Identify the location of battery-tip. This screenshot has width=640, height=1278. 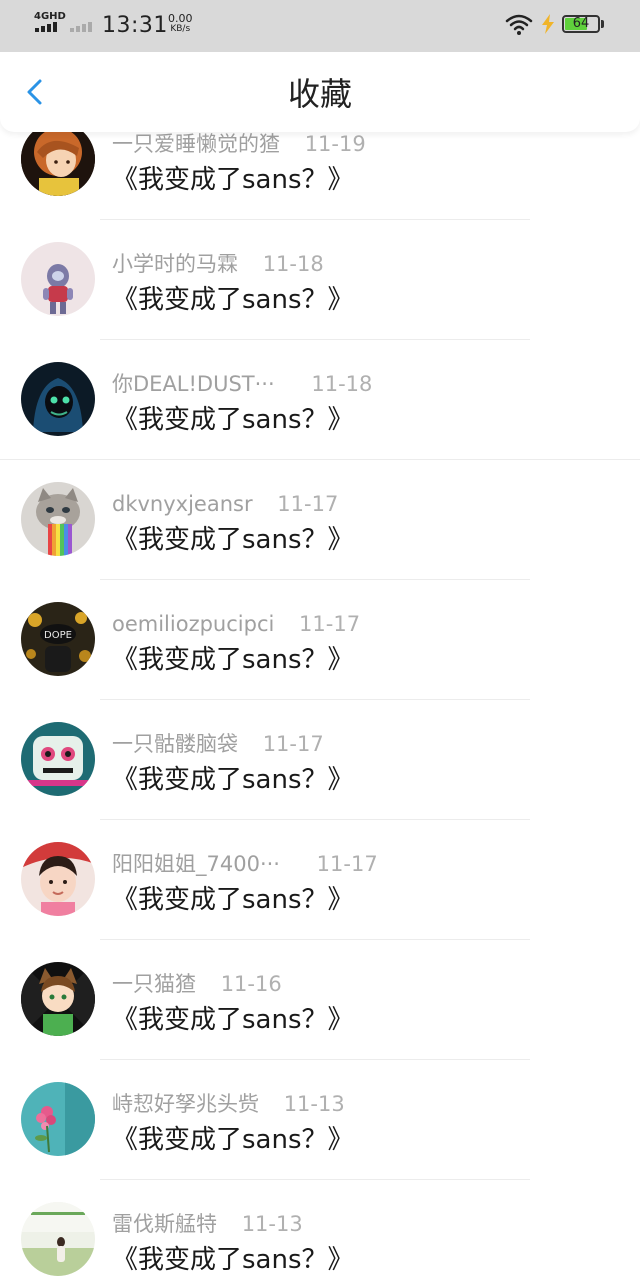
(602, 24).